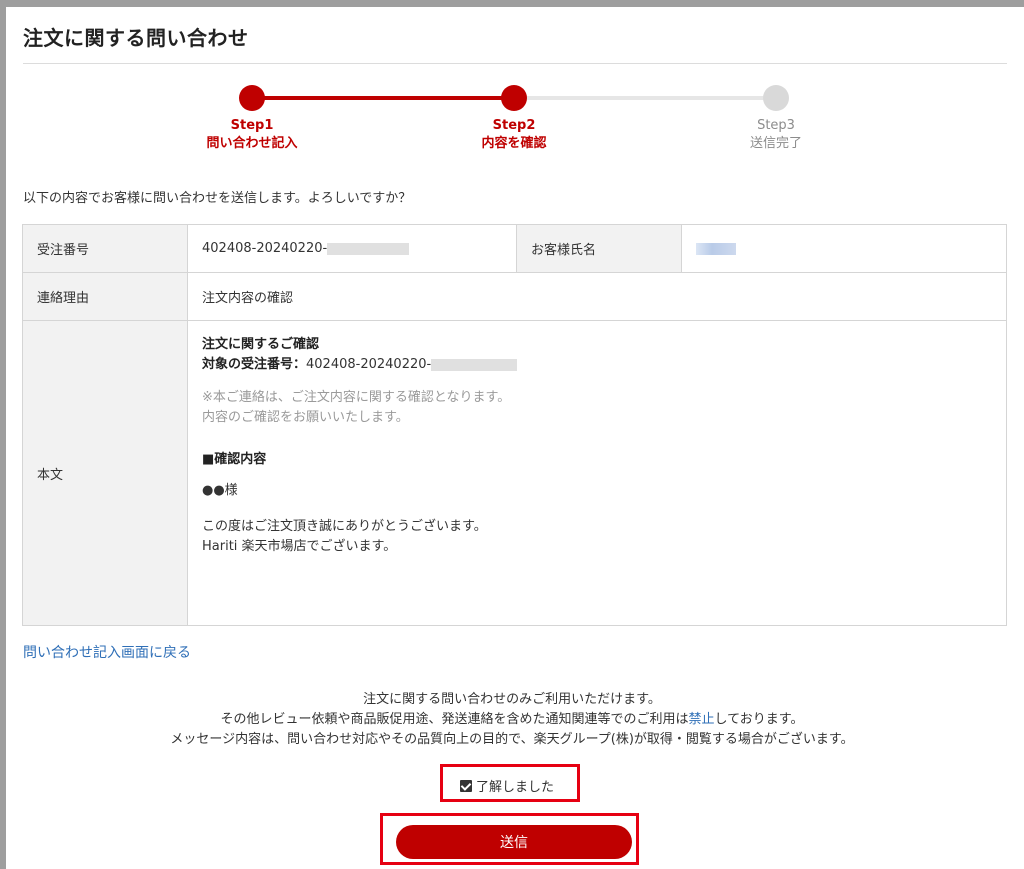  Describe the element at coordinates (512, 699) in the screenshot. I see `notice-line1: 注文に関する問い合わせのみご利用いただけます。` at that location.